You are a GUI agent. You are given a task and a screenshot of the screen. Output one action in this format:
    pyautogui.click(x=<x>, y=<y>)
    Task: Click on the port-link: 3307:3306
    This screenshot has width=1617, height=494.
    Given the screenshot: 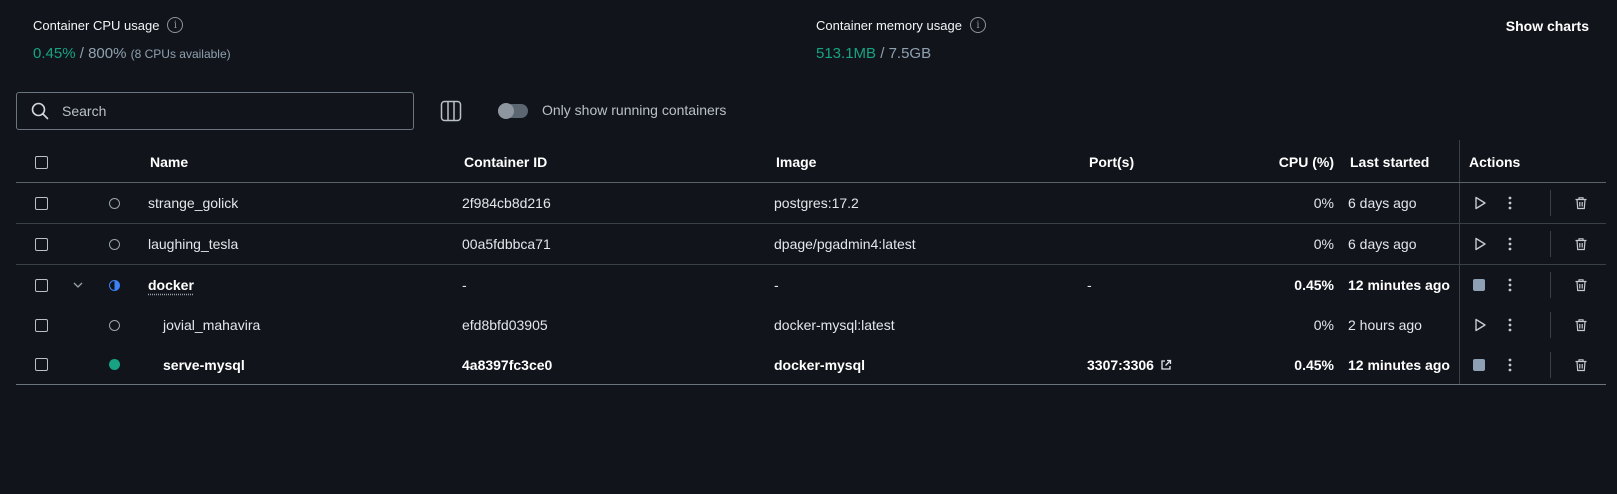 What is the action you would take?
    pyautogui.click(x=1120, y=365)
    